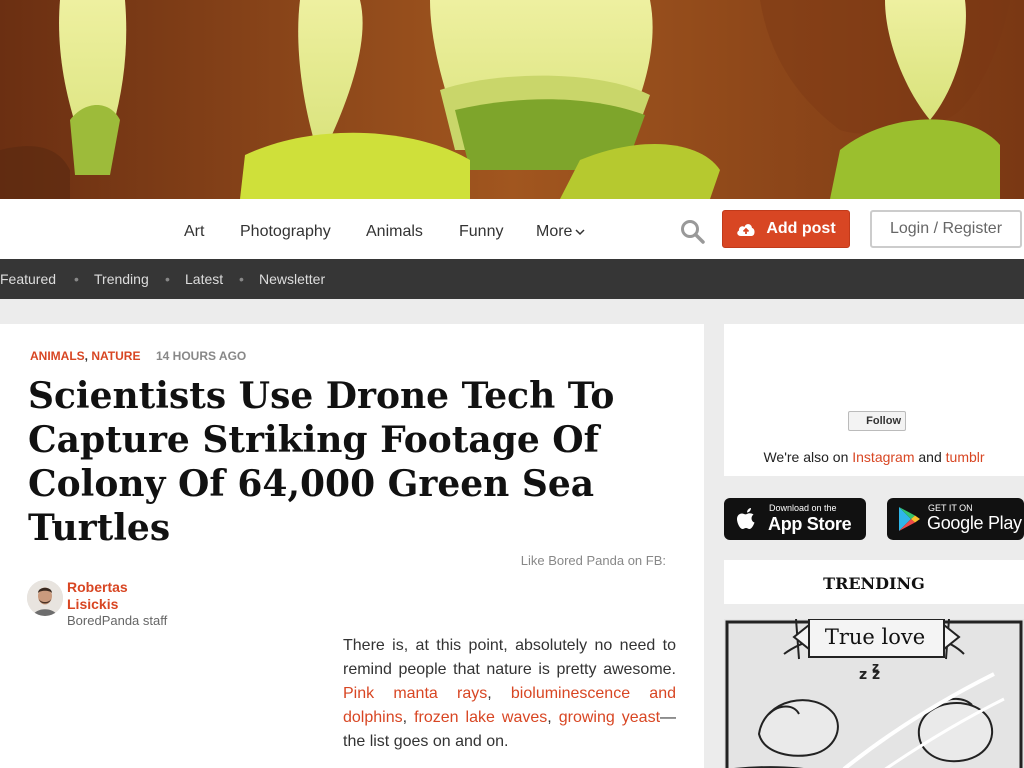 The width and height of the screenshot is (1024, 768). I want to click on article-categories: ANIMALS, NATURE, so click(85, 356).